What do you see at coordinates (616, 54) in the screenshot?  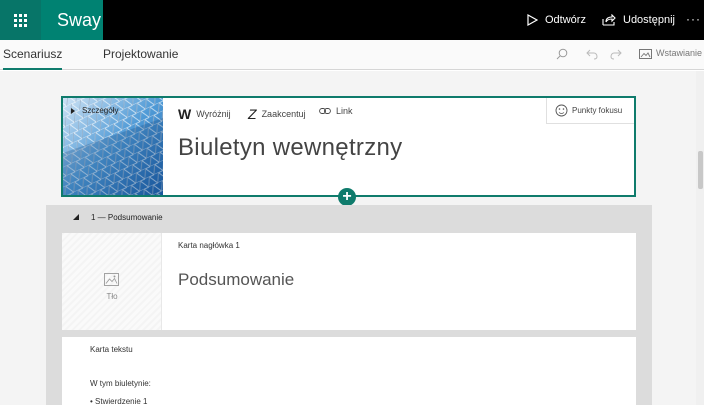 I see `redo-icon` at bounding box center [616, 54].